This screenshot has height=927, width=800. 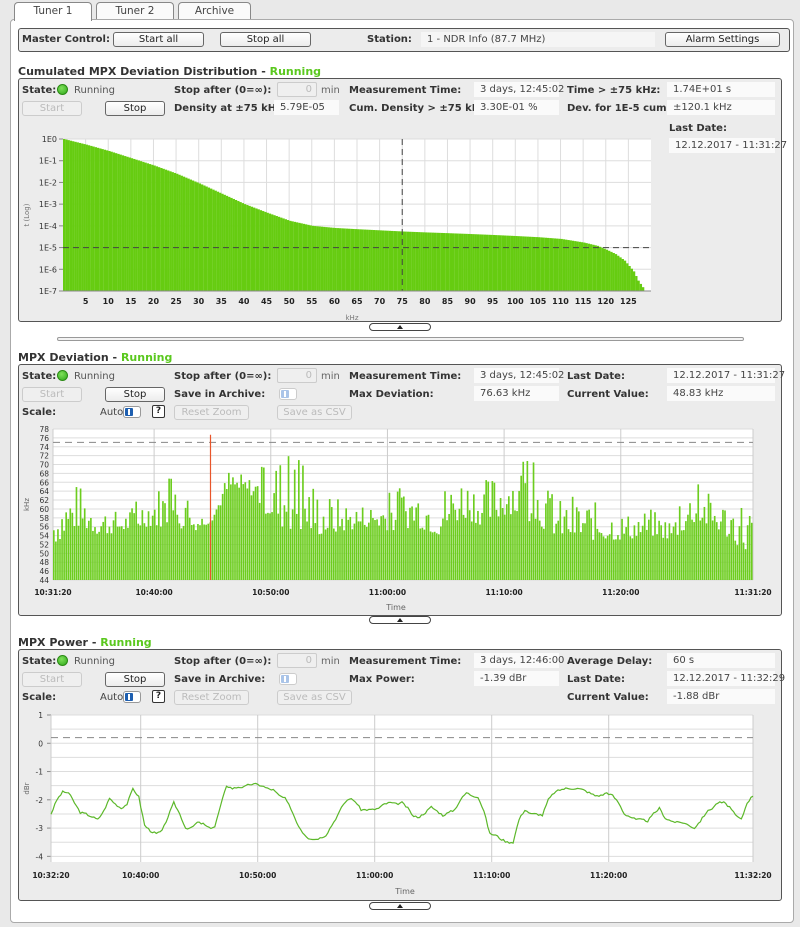 I want to click on stop-after-label: Stop after (0=∞):, so click(x=223, y=376).